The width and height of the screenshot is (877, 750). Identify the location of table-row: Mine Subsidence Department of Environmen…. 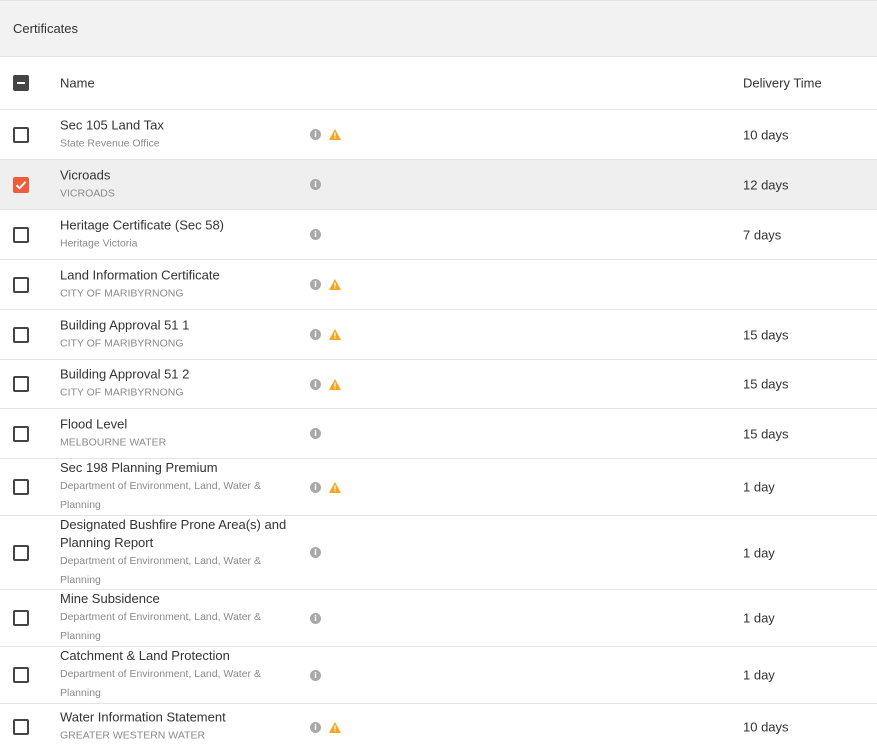
(438, 618).